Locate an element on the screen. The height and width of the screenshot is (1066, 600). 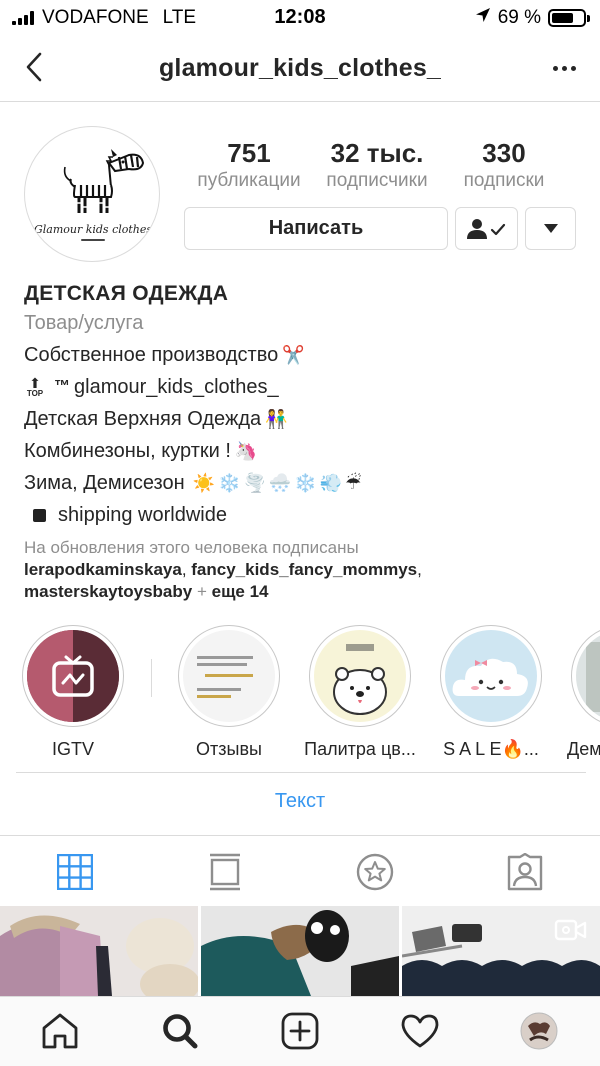
following-button is located at coordinates (486, 228).